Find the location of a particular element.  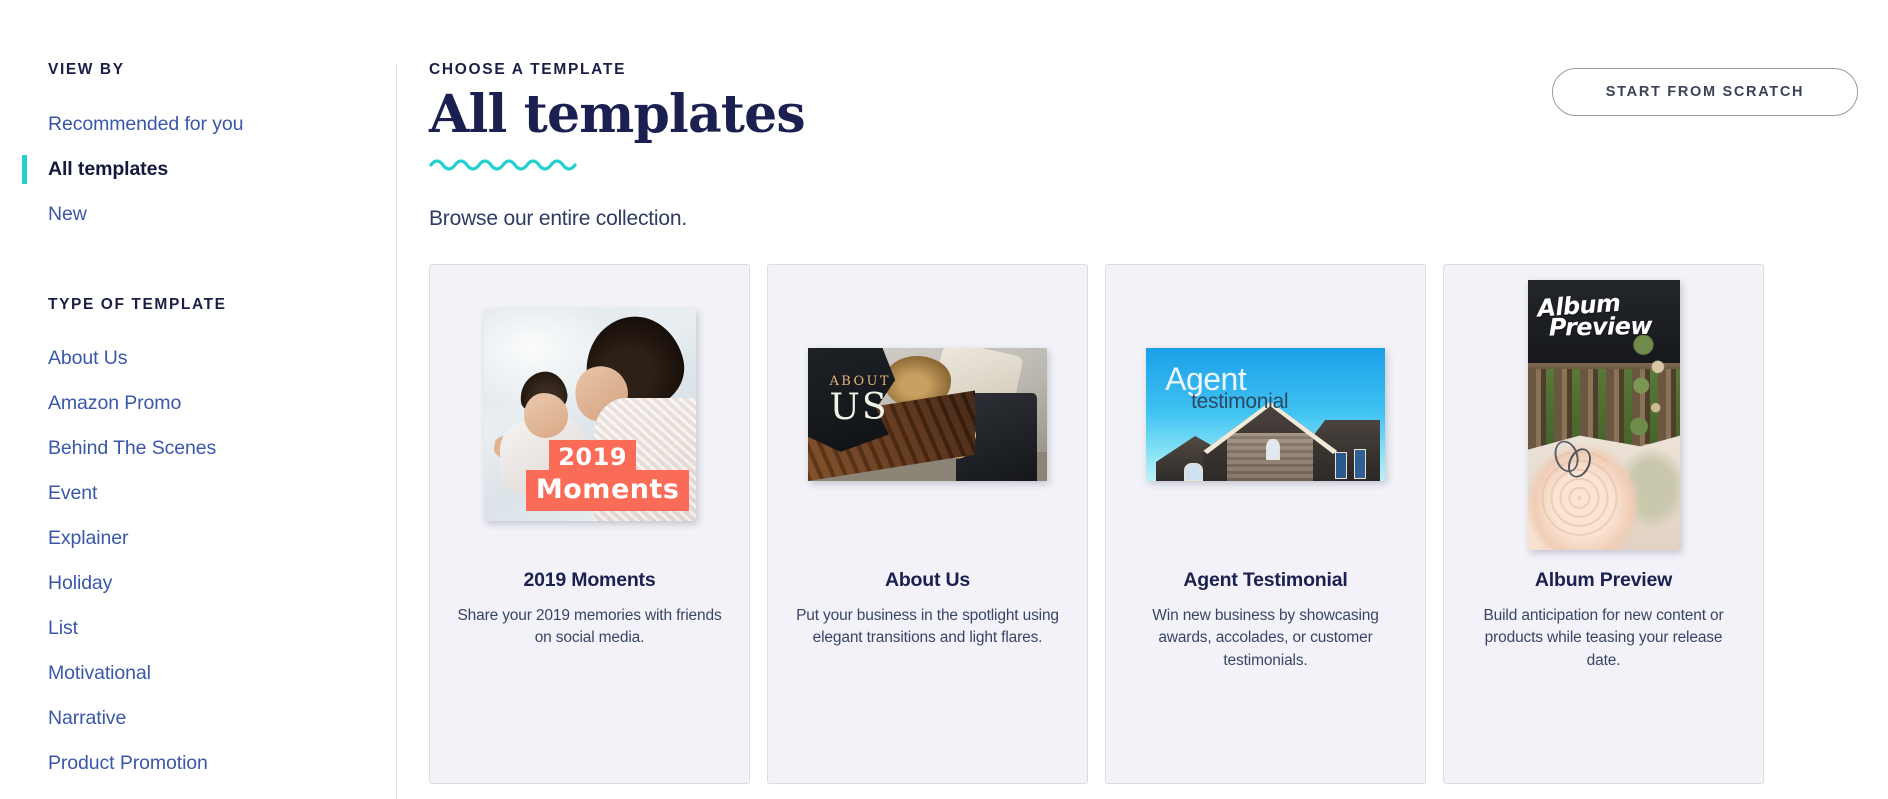

sidebar-item-all-templates: All templates is located at coordinates (198, 169).